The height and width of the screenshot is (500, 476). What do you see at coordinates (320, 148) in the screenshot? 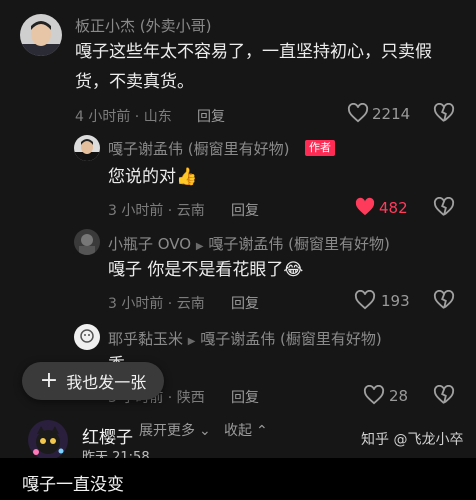
I see `author-badge: 作者` at bounding box center [320, 148].